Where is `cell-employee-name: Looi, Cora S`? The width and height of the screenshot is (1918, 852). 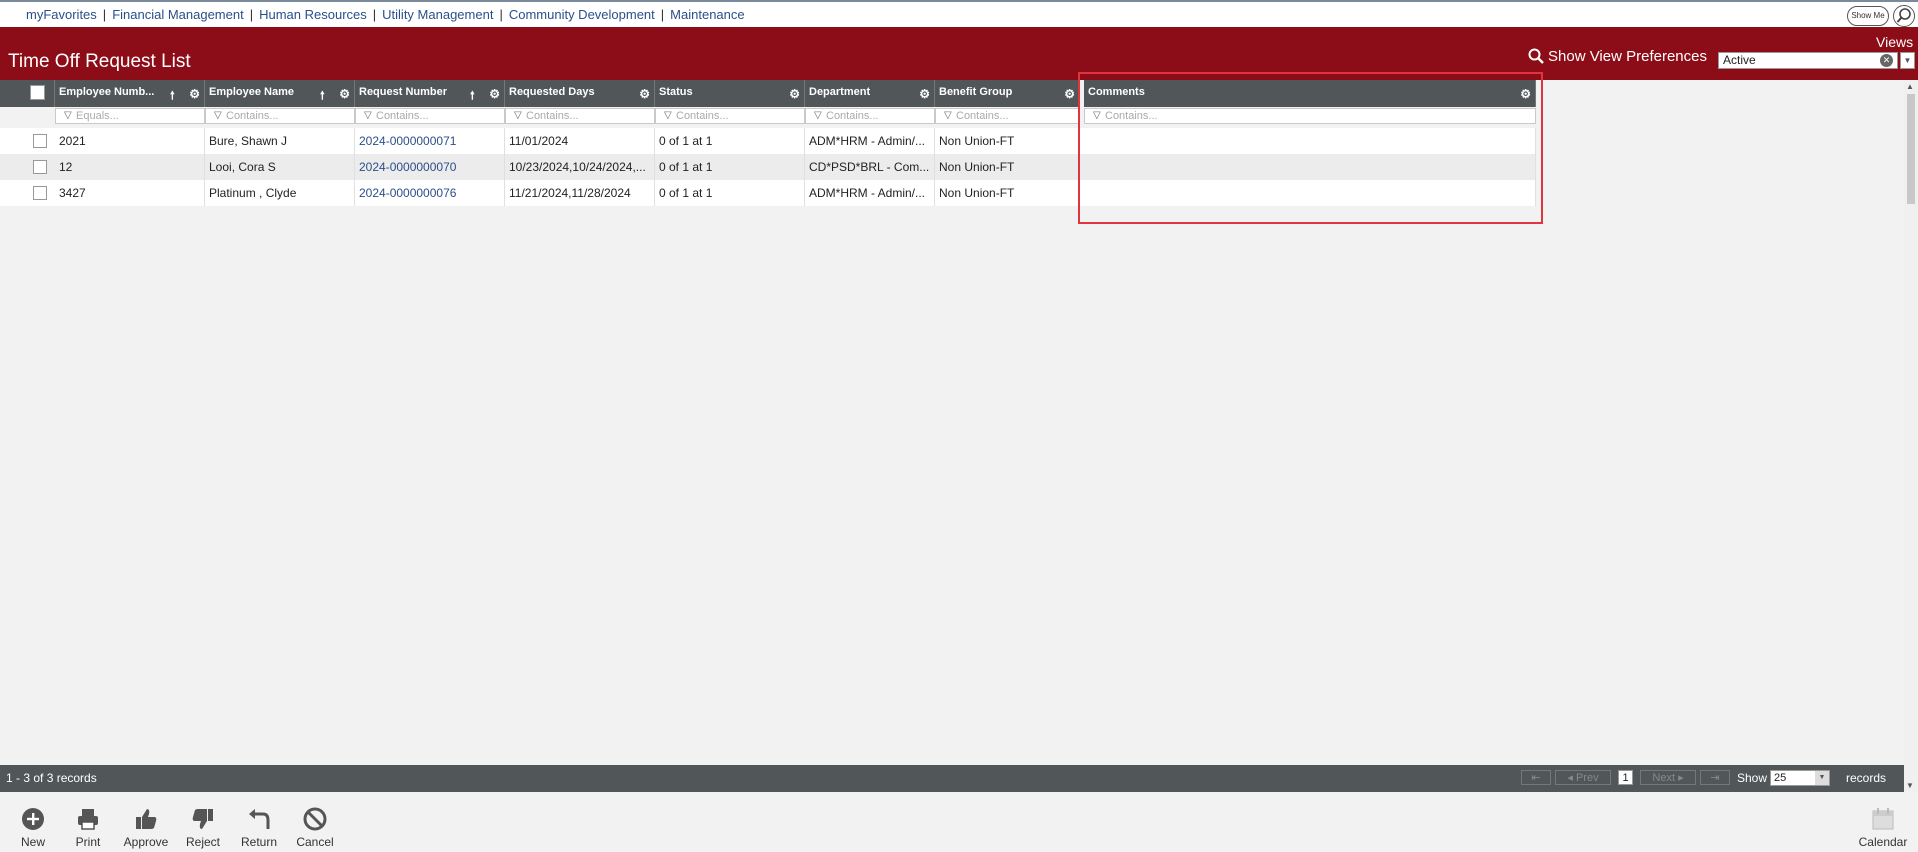 cell-employee-name: Looi, Cora S is located at coordinates (280, 167).